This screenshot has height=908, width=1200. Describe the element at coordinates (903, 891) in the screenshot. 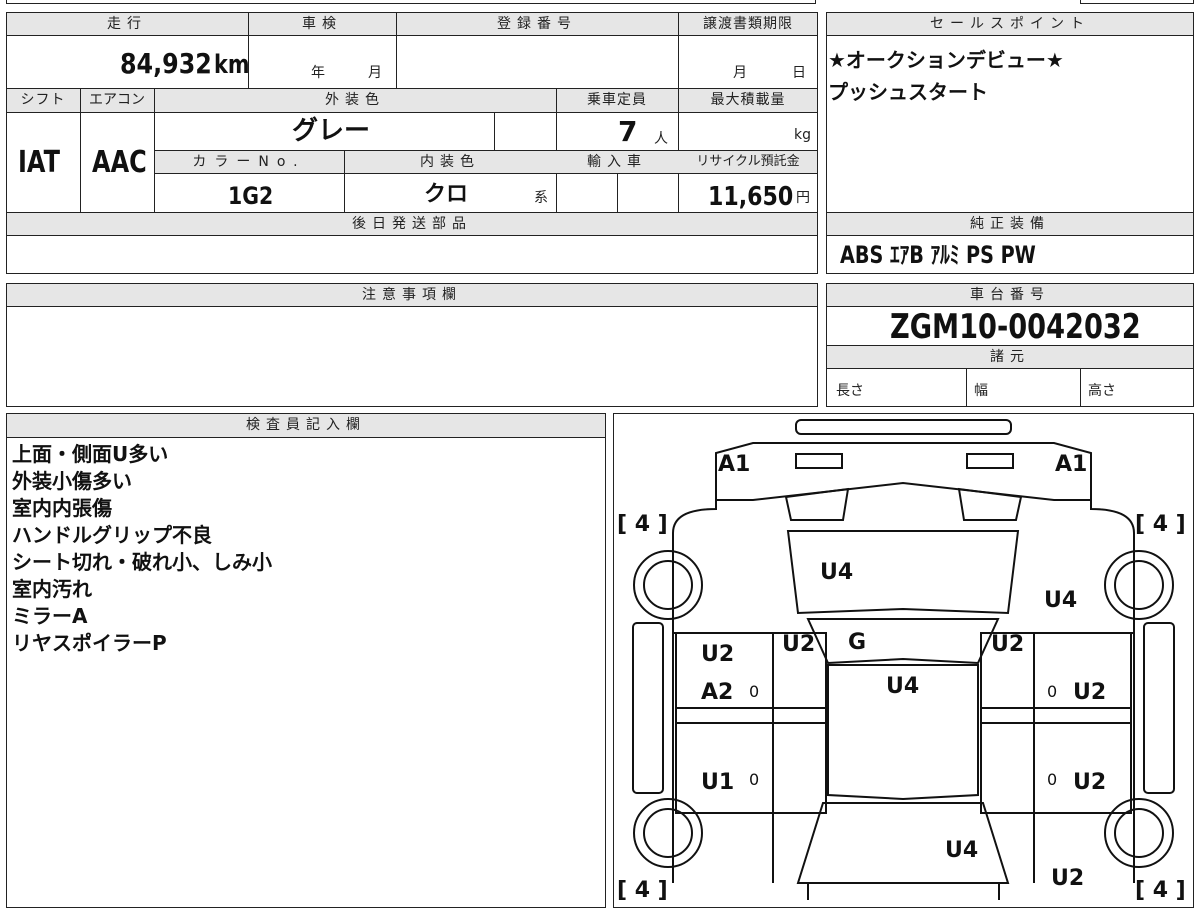

I see `rear-bumper` at that location.